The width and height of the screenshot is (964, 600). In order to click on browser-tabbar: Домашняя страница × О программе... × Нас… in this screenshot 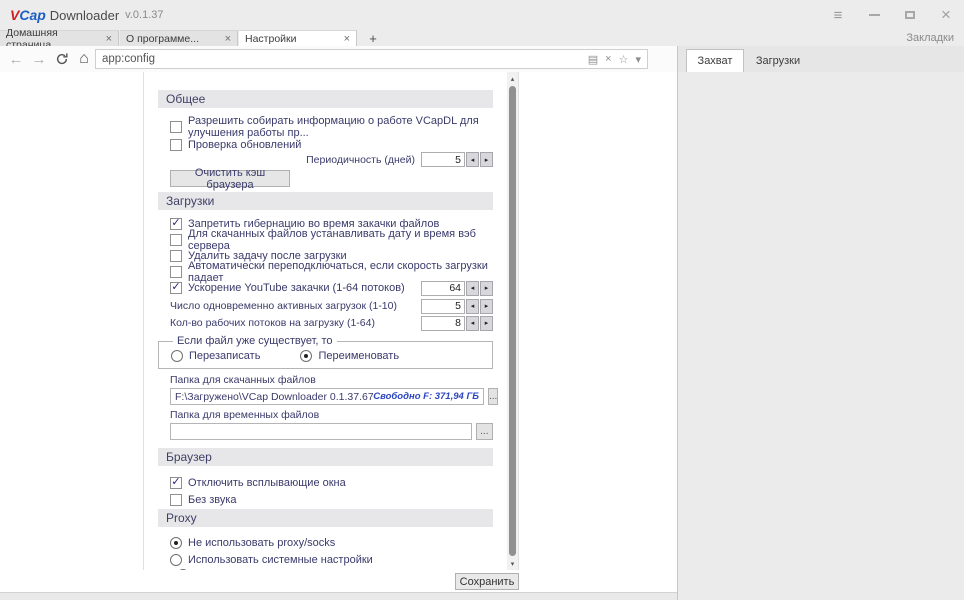, I will do `click(482, 39)`.